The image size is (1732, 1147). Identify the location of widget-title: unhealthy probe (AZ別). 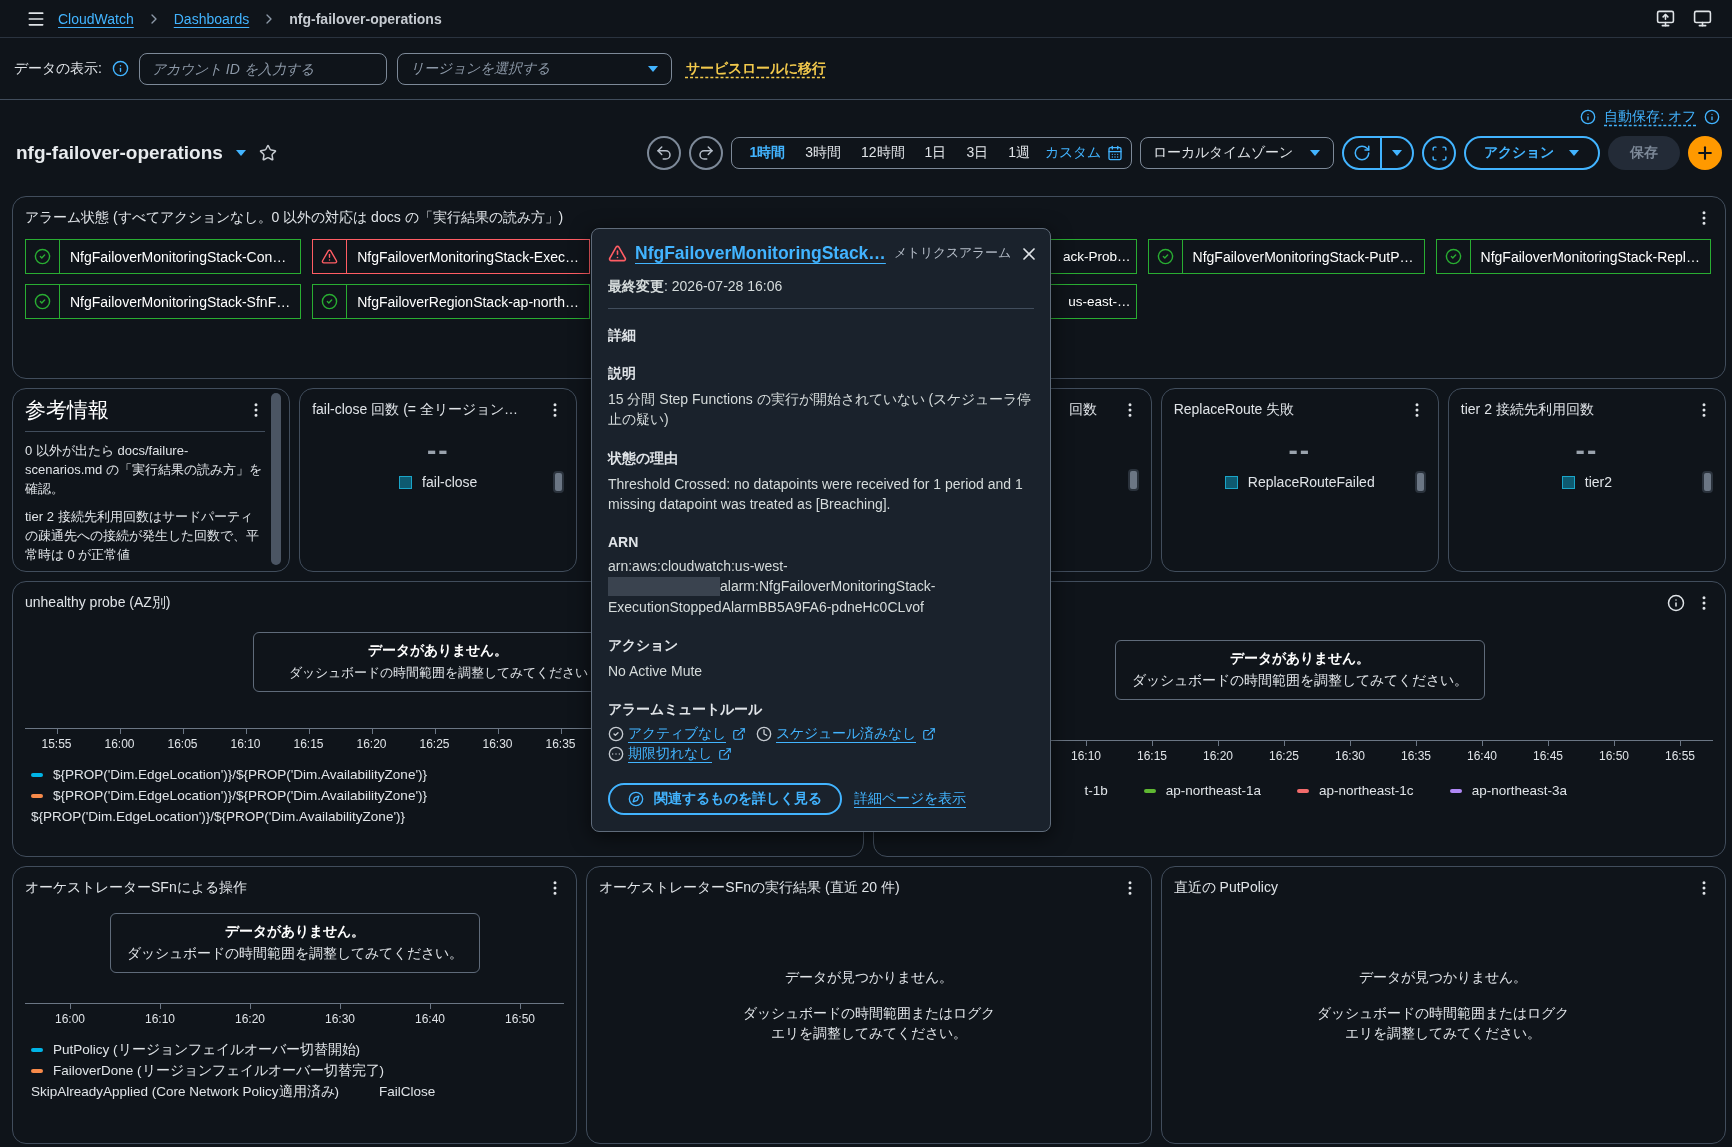
(98, 603).